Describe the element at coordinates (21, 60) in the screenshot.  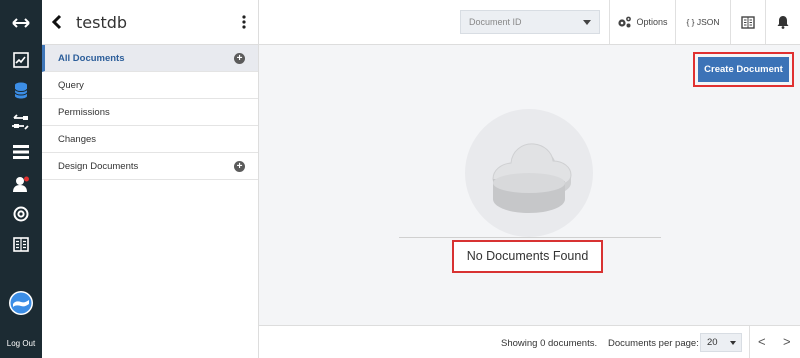
I see `activity-chart-icon` at that location.